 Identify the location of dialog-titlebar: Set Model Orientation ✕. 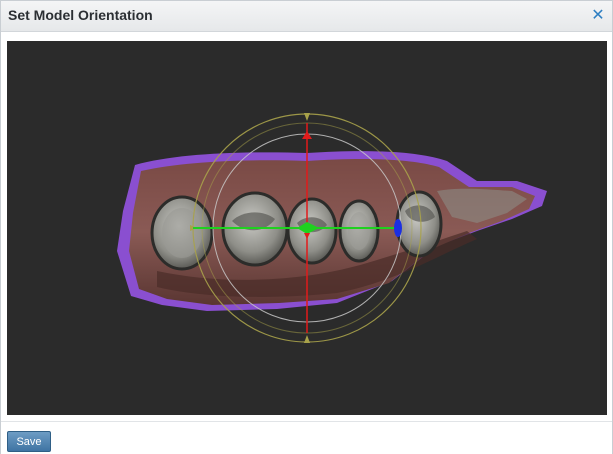
(306, 16).